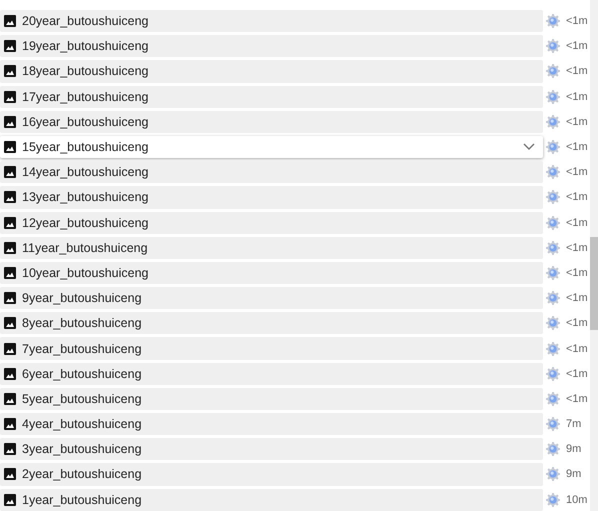  What do you see at coordinates (271, 147) in the screenshot?
I see `layer-item: 15year_butoushuiceng` at bounding box center [271, 147].